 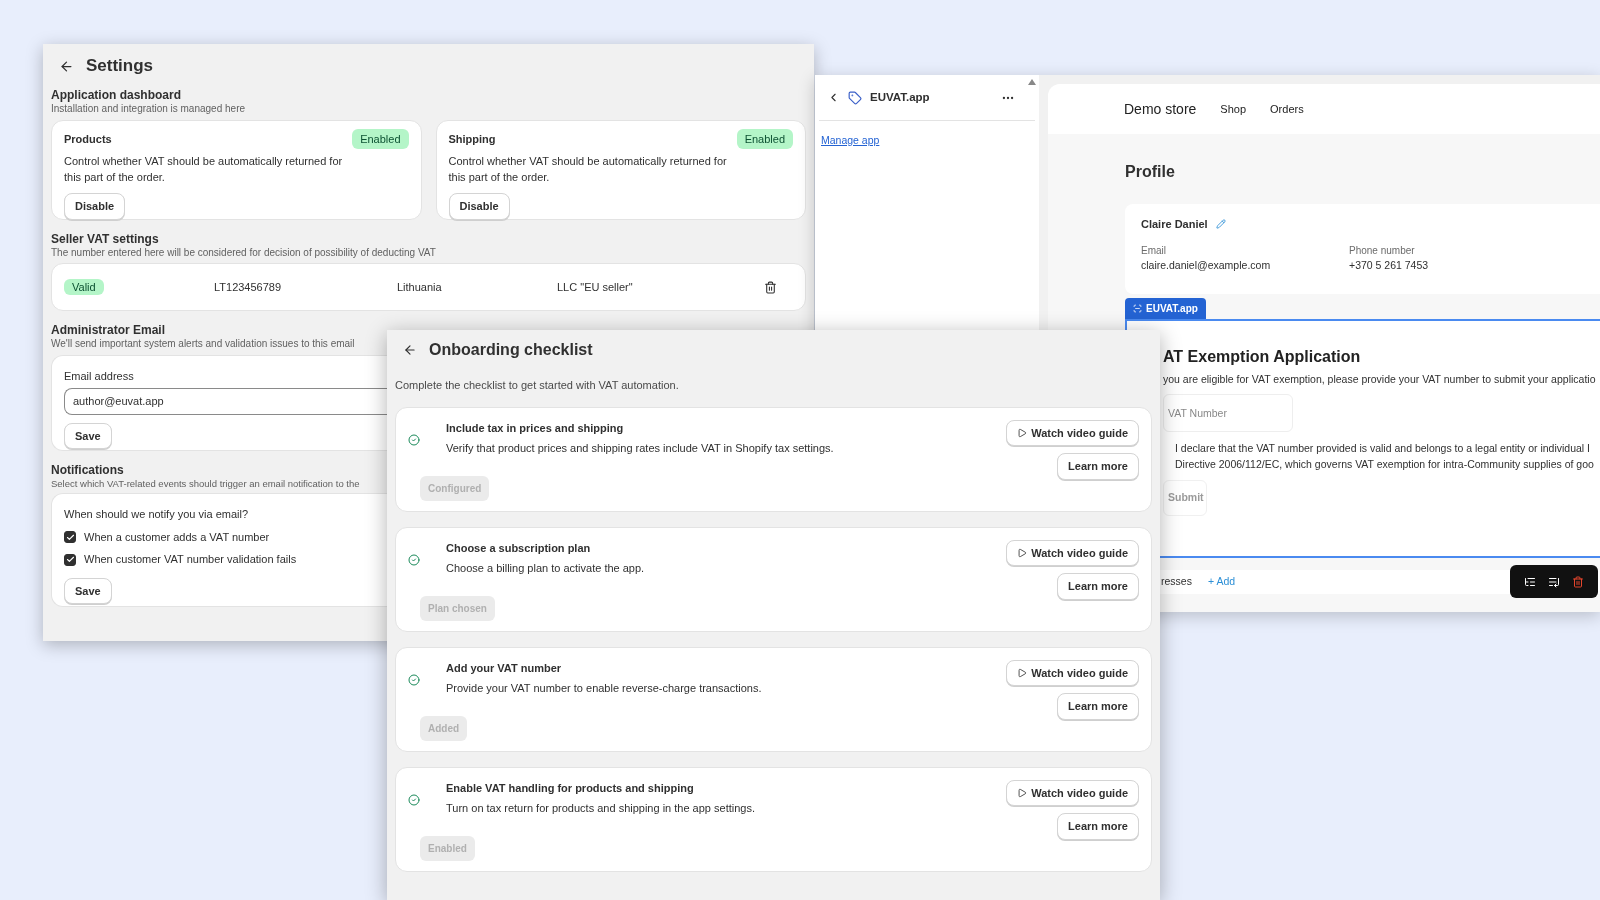 What do you see at coordinates (1262, 357) in the screenshot?
I see `form-title: AT Exemption Application` at bounding box center [1262, 357].